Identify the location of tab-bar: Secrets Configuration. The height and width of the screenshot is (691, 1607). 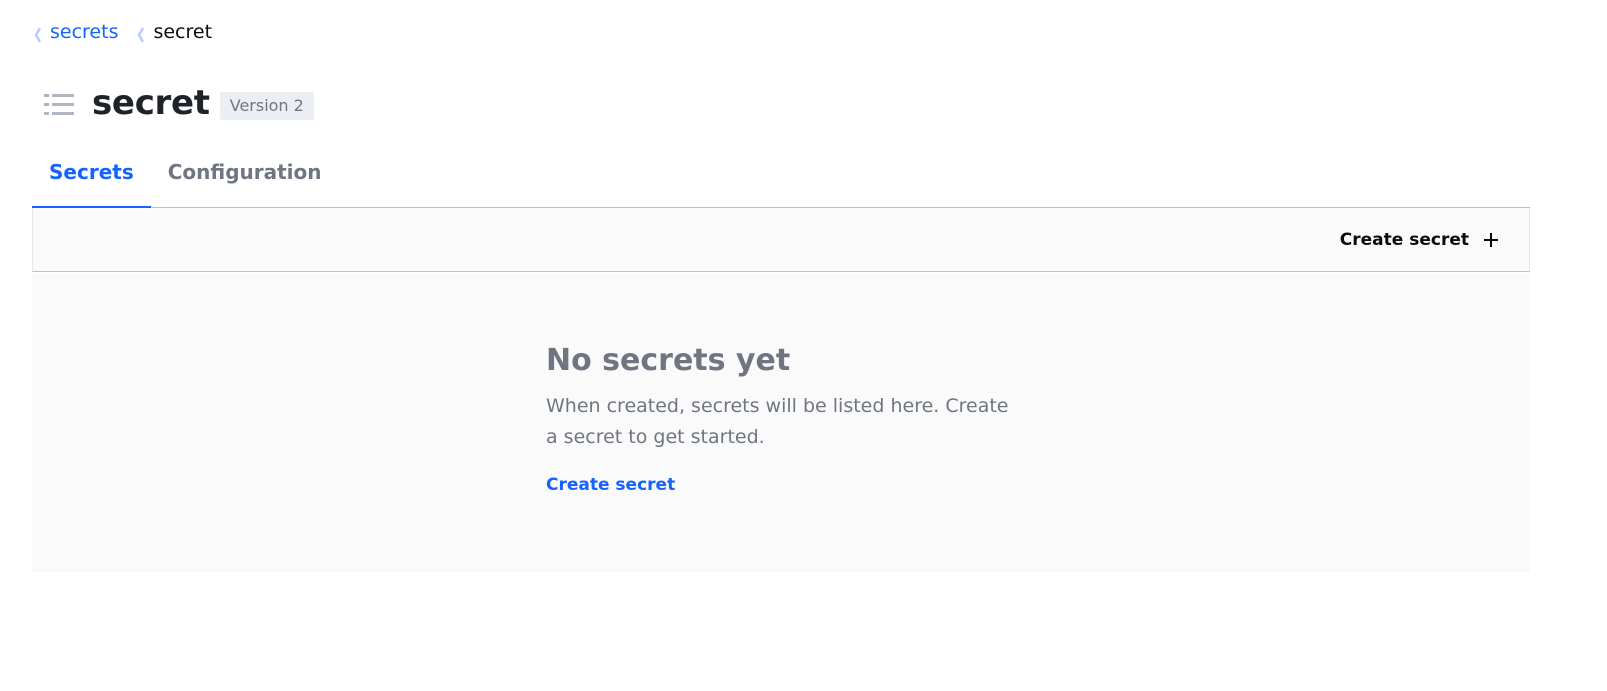
(781, 178).